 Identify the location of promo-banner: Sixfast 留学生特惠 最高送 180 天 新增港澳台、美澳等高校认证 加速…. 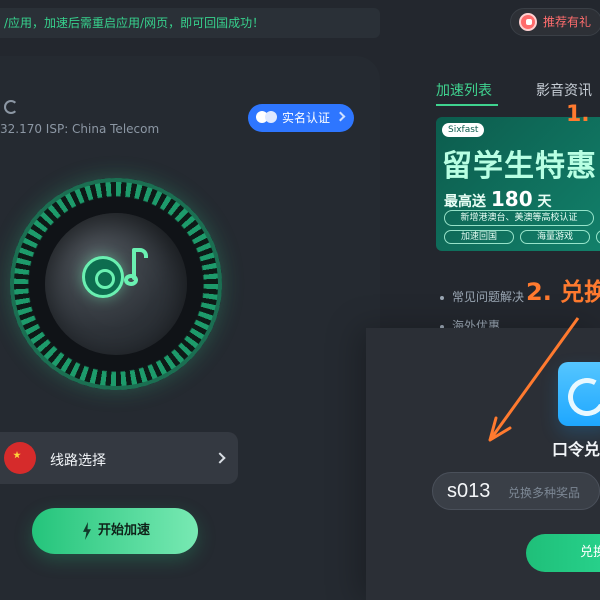
(518, 184).